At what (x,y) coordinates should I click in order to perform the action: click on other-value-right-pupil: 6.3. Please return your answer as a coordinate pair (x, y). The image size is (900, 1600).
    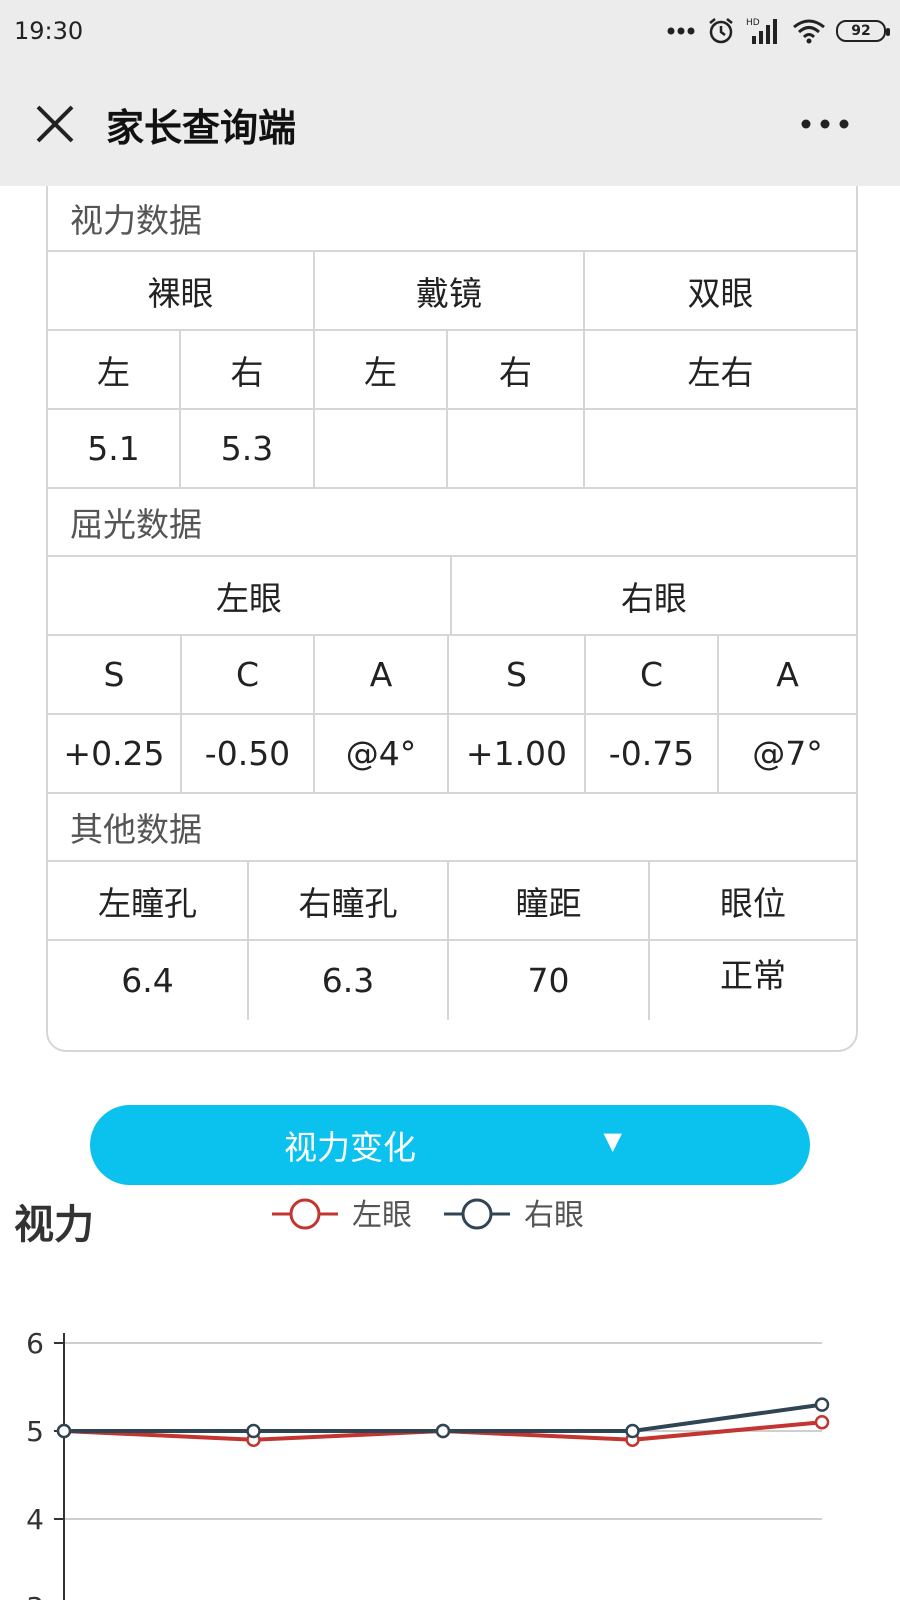
    Looking at the image, I should click on (349, 980).